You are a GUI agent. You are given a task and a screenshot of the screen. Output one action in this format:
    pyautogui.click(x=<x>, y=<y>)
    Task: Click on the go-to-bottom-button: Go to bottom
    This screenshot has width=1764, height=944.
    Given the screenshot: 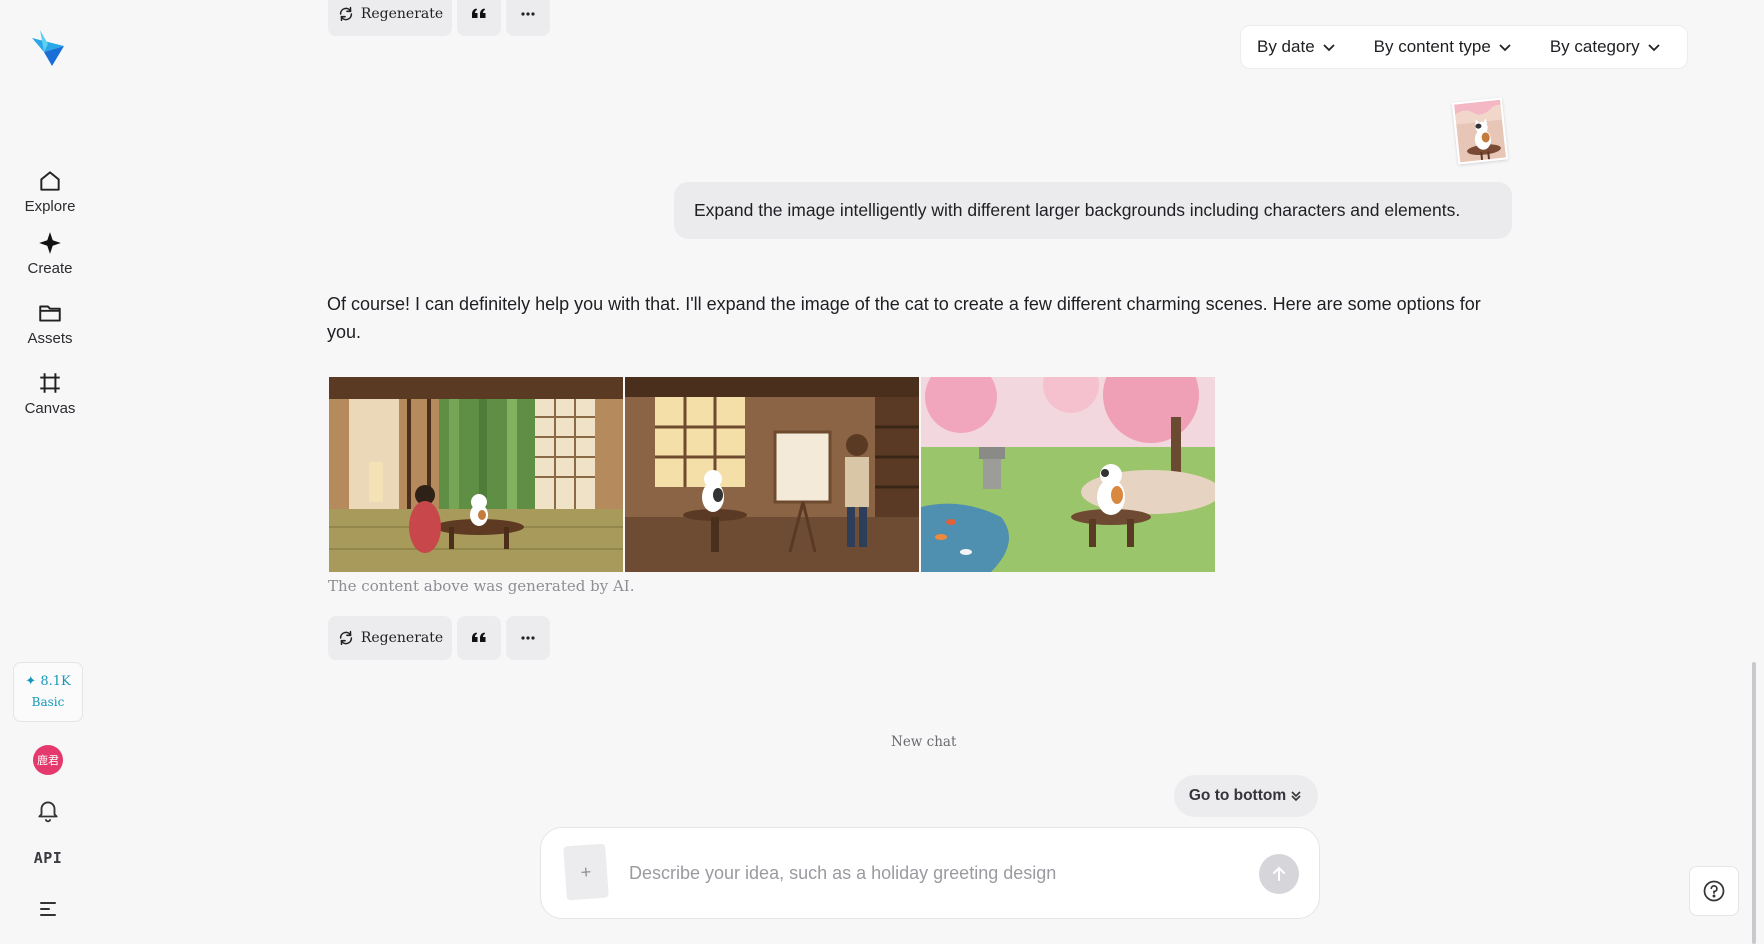 What is the action you would take?
    pyautogui.click(x=1246, y=796)
    